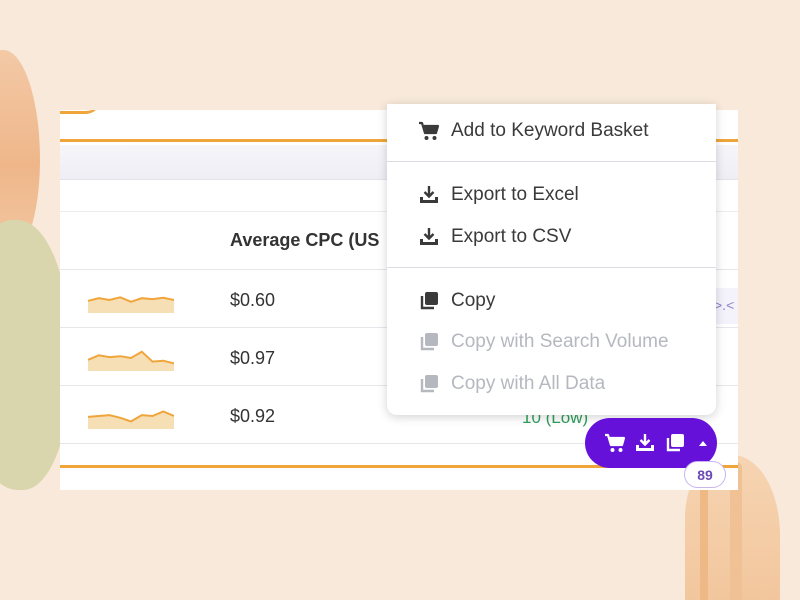 The height and width of the screenshot is (600, 800). What do you see at coordinates (704, 443) in the screenshot?
I see `caret-up-icon` at bounding box center [704, 443].